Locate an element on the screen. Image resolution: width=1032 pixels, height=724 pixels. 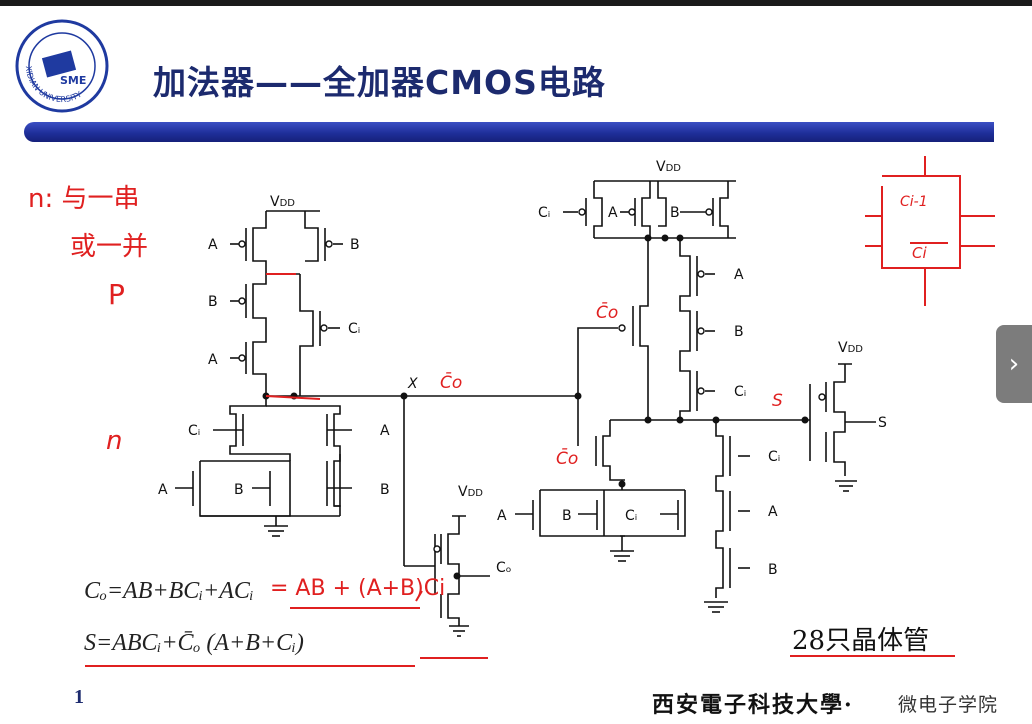
chevron-right-icon: › is located at coordinates (1014, 364).